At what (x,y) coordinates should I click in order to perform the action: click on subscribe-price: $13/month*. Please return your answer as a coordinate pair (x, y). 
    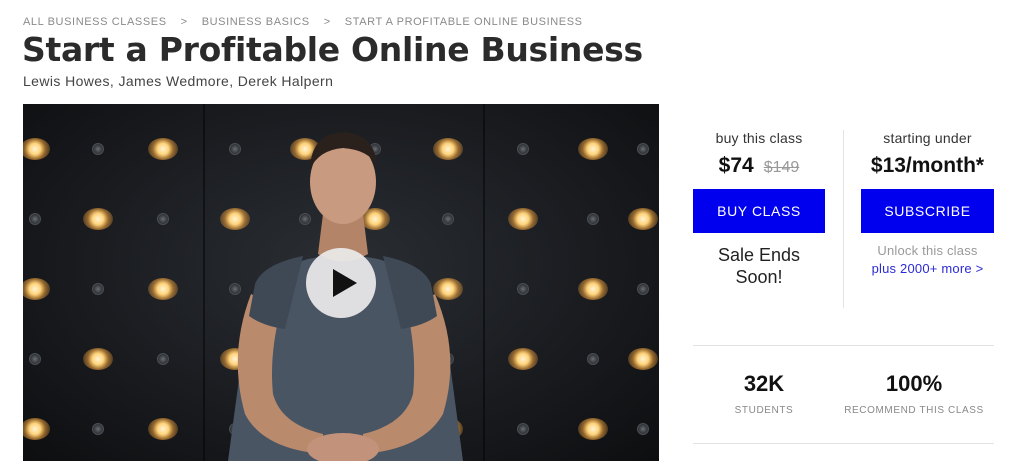
    Looking at the image, I should click on (927, 165).